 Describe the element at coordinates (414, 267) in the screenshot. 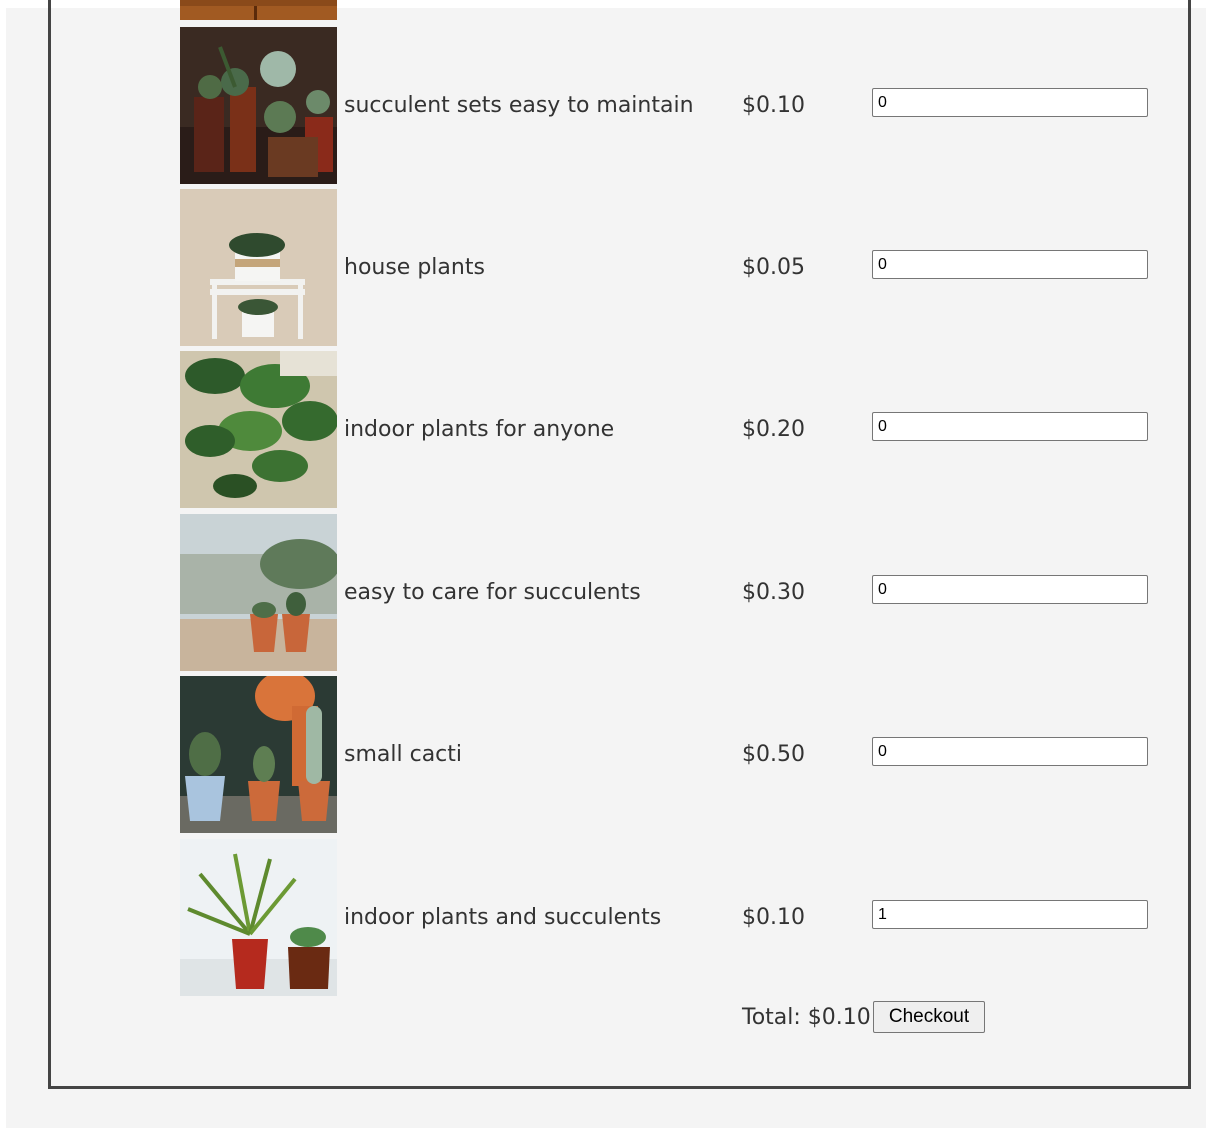

I see `product-name: house plants` at that location.